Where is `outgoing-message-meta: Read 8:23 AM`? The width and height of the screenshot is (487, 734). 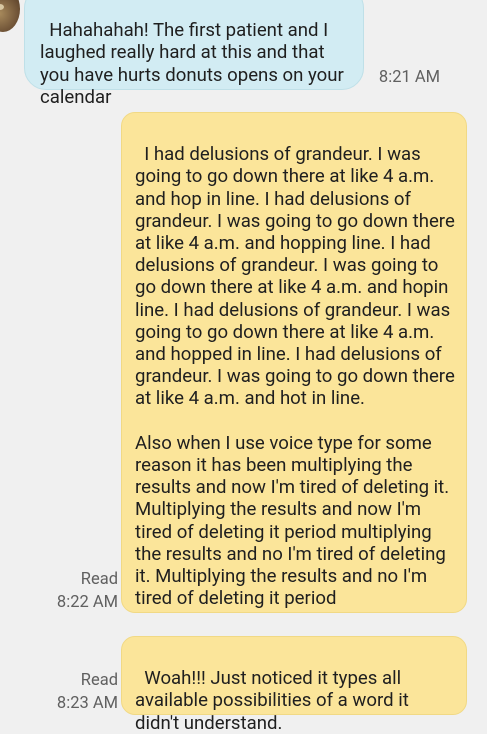
outgoing-message-meta: Read 8:23 AM is located at coordinates (83, 692).